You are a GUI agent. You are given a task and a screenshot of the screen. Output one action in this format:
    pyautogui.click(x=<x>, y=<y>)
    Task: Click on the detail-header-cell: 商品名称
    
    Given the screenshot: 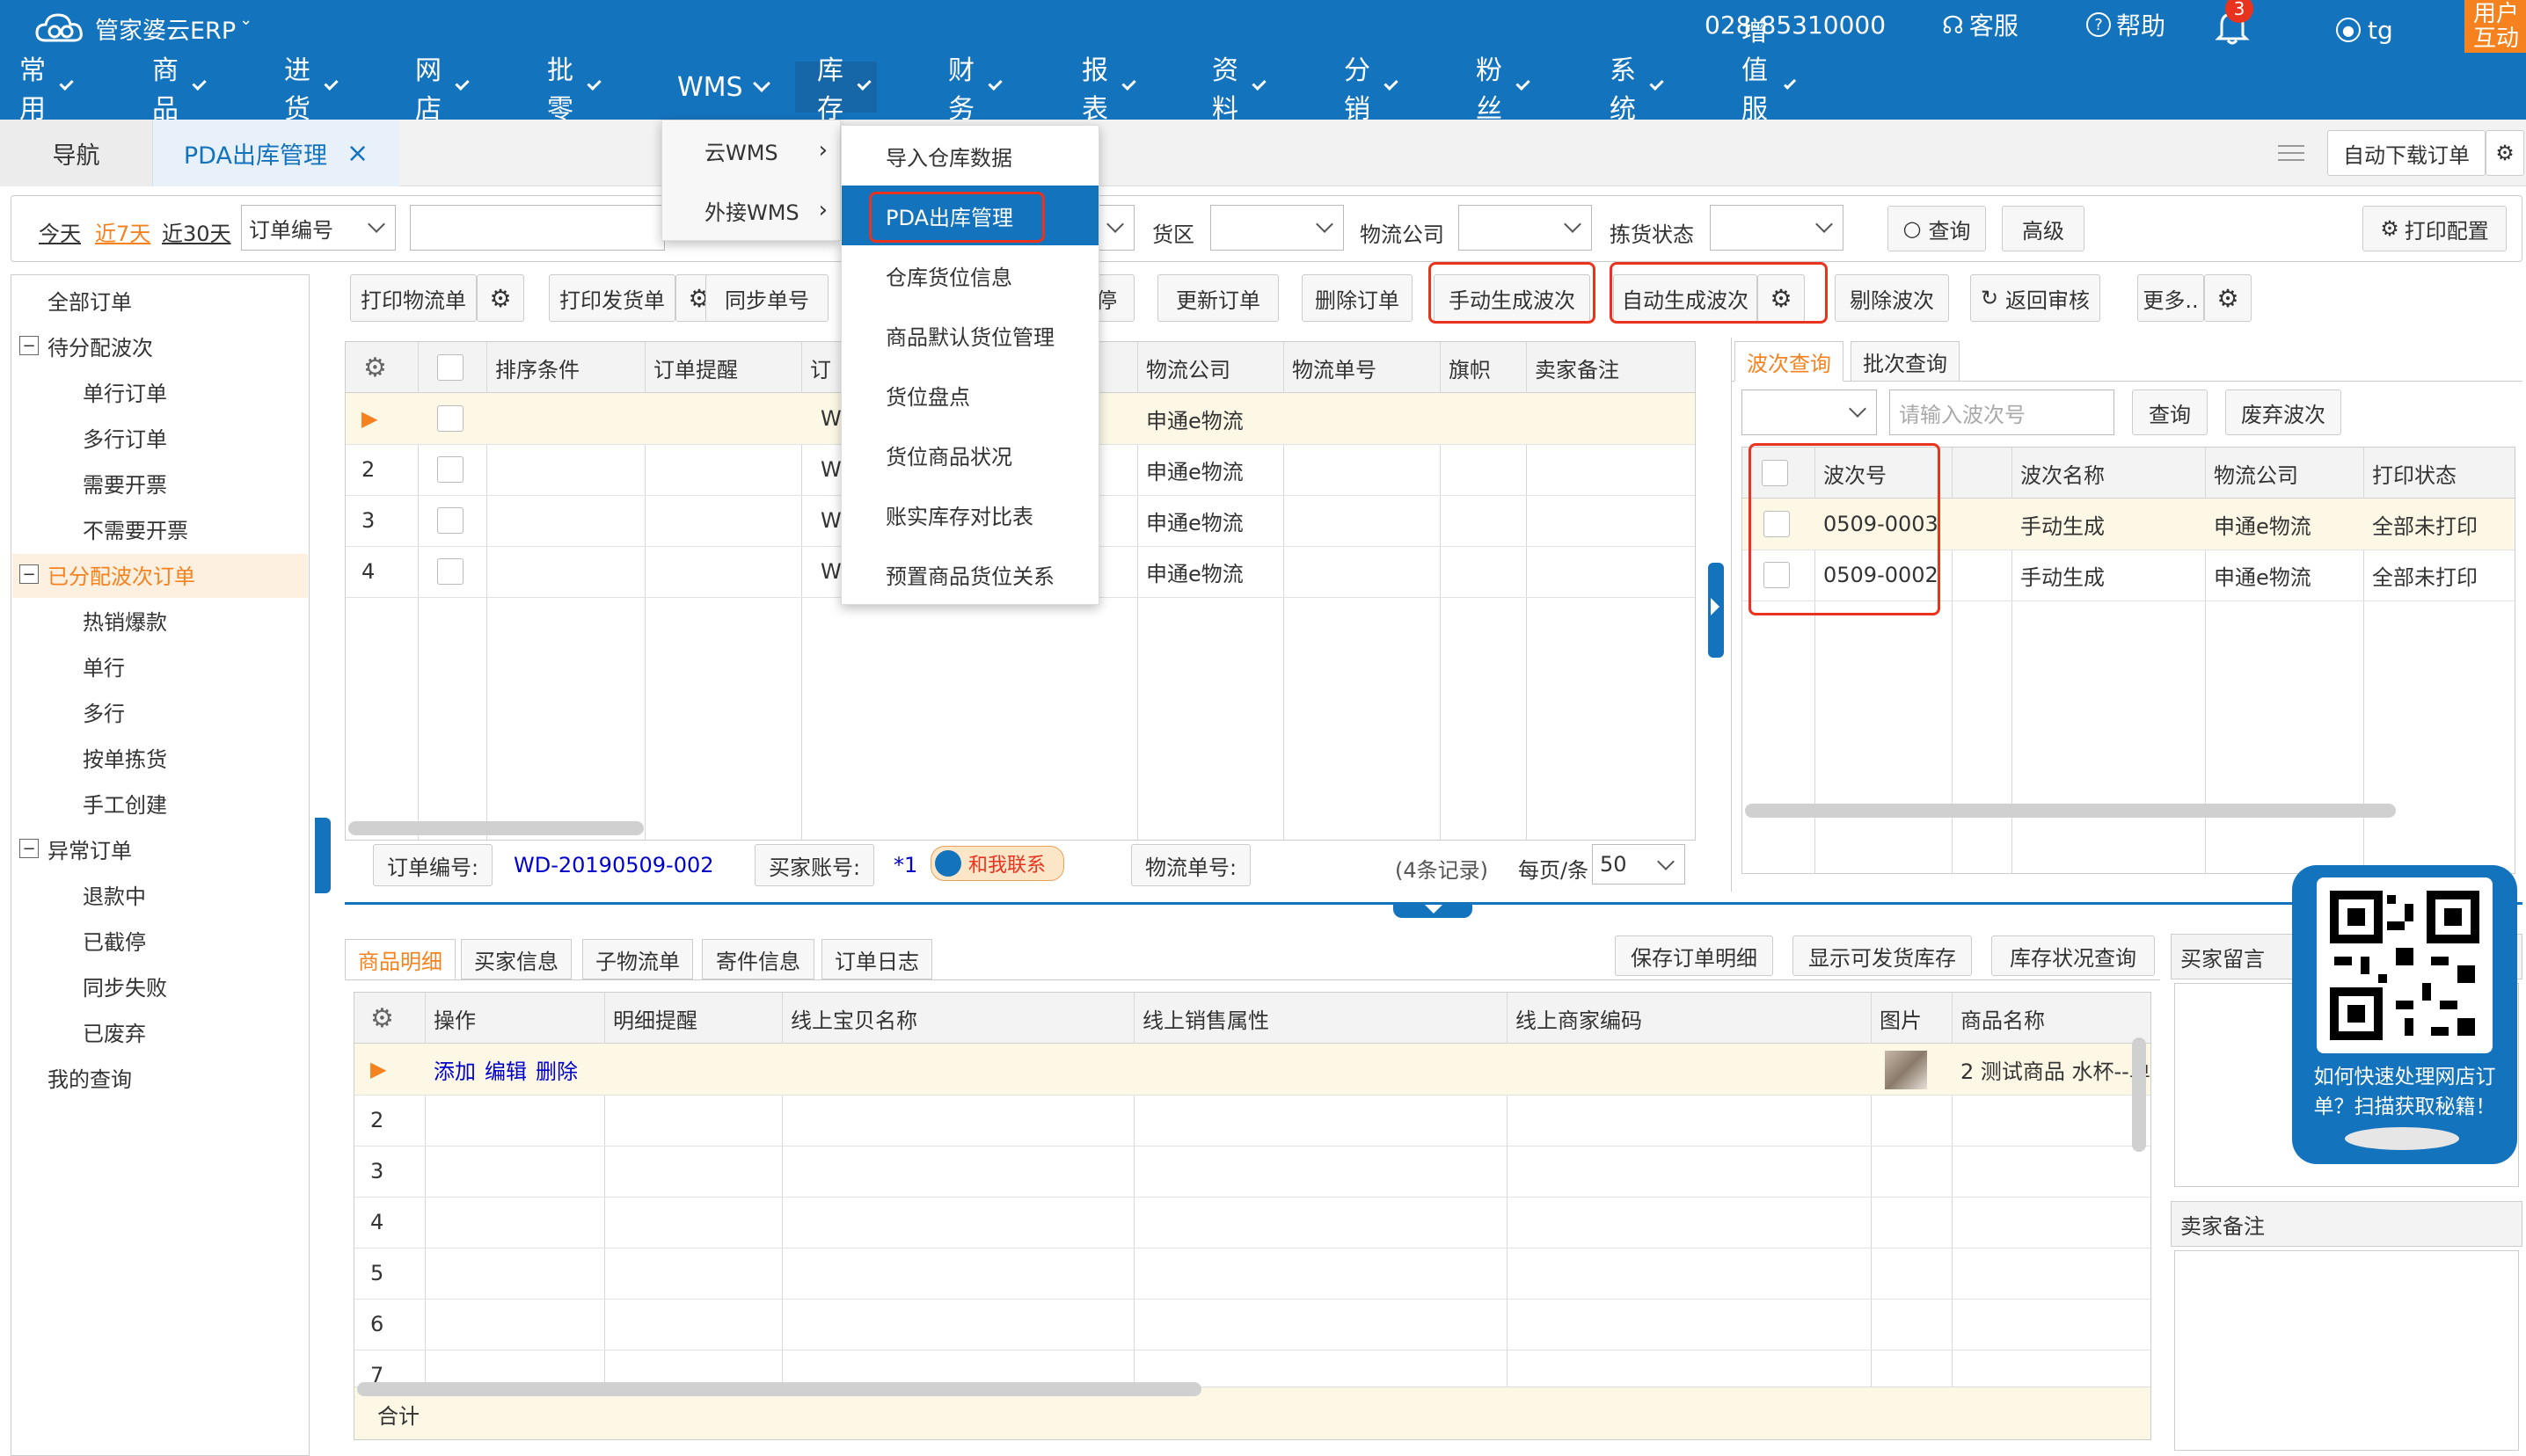 What is the action you would take?
    pyautogui.click(x=2003, y=1018)
    